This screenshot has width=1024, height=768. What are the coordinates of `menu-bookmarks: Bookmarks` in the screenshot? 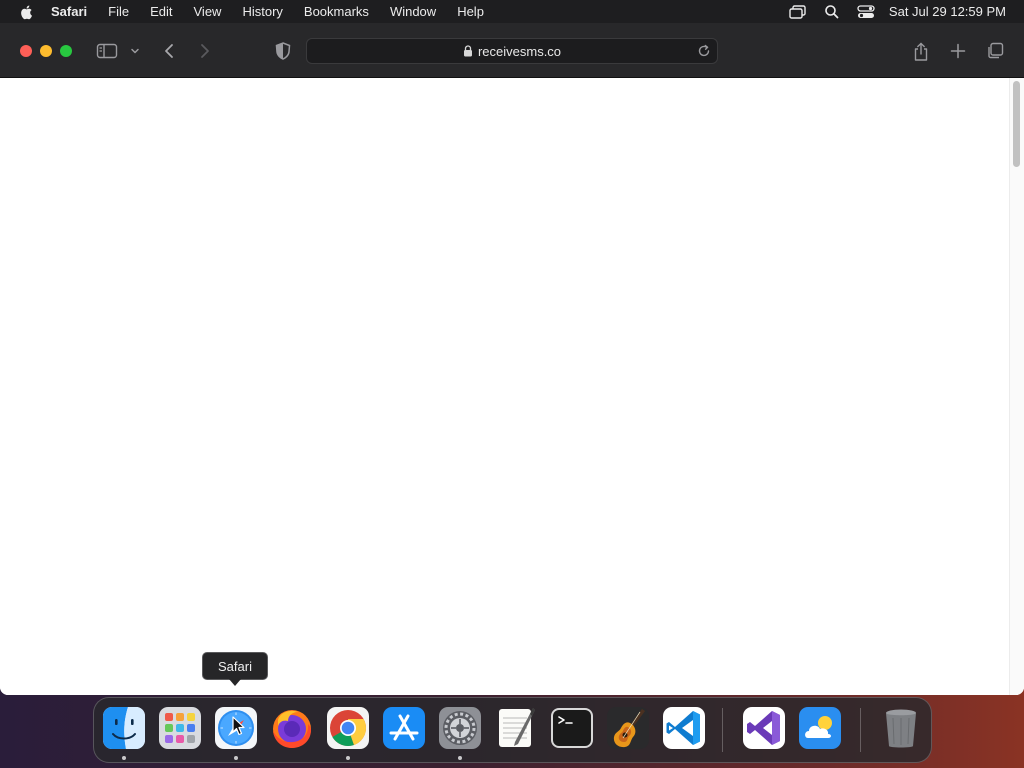 It's located at (336, 11).